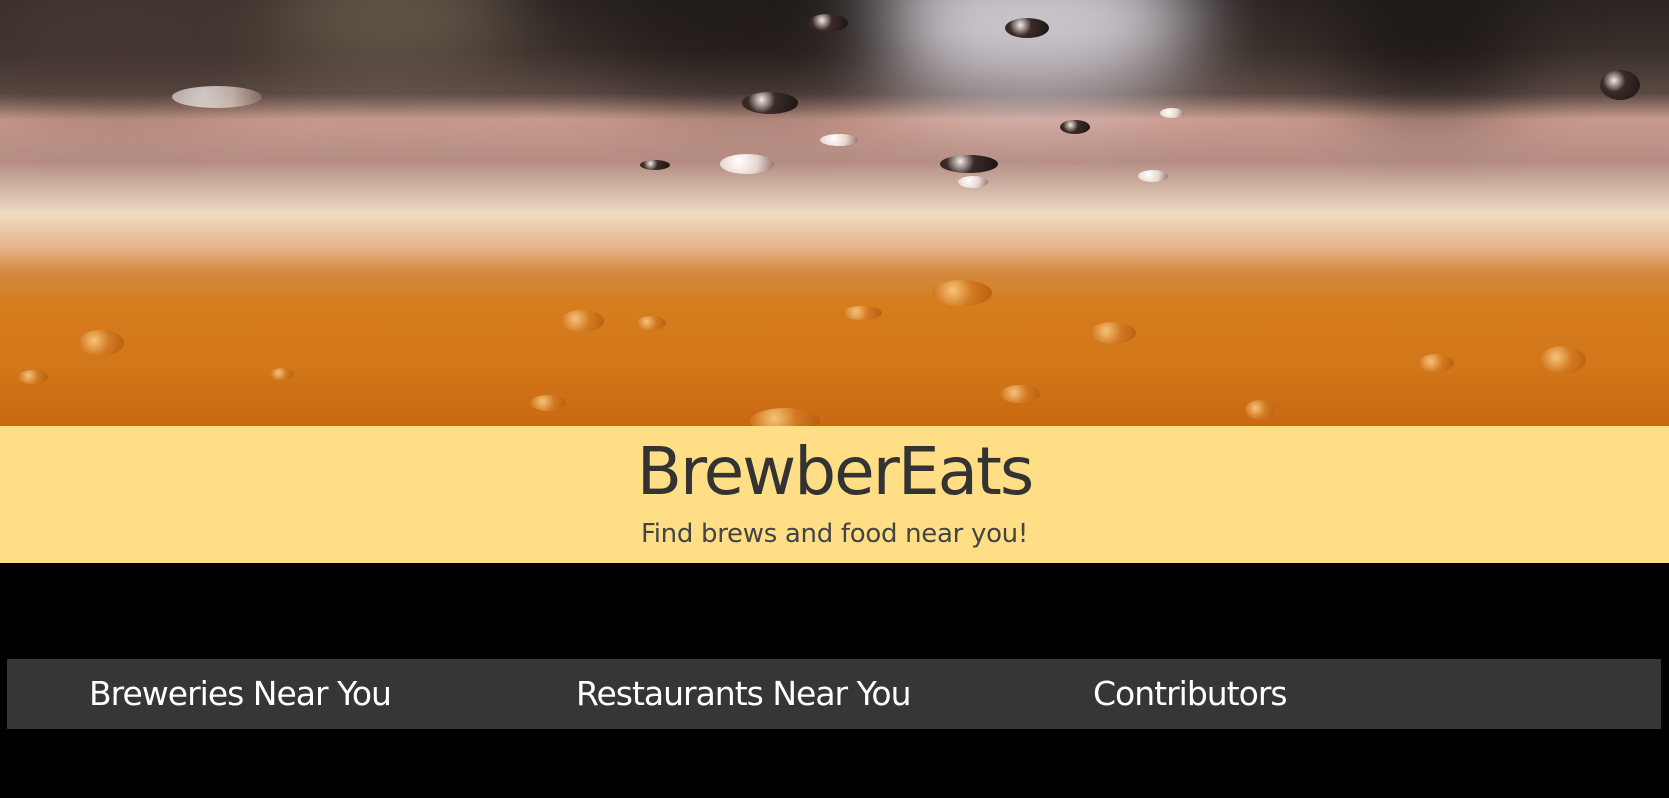  I want to click on nav-link-contributors: Contributors, so click(1190, 694).